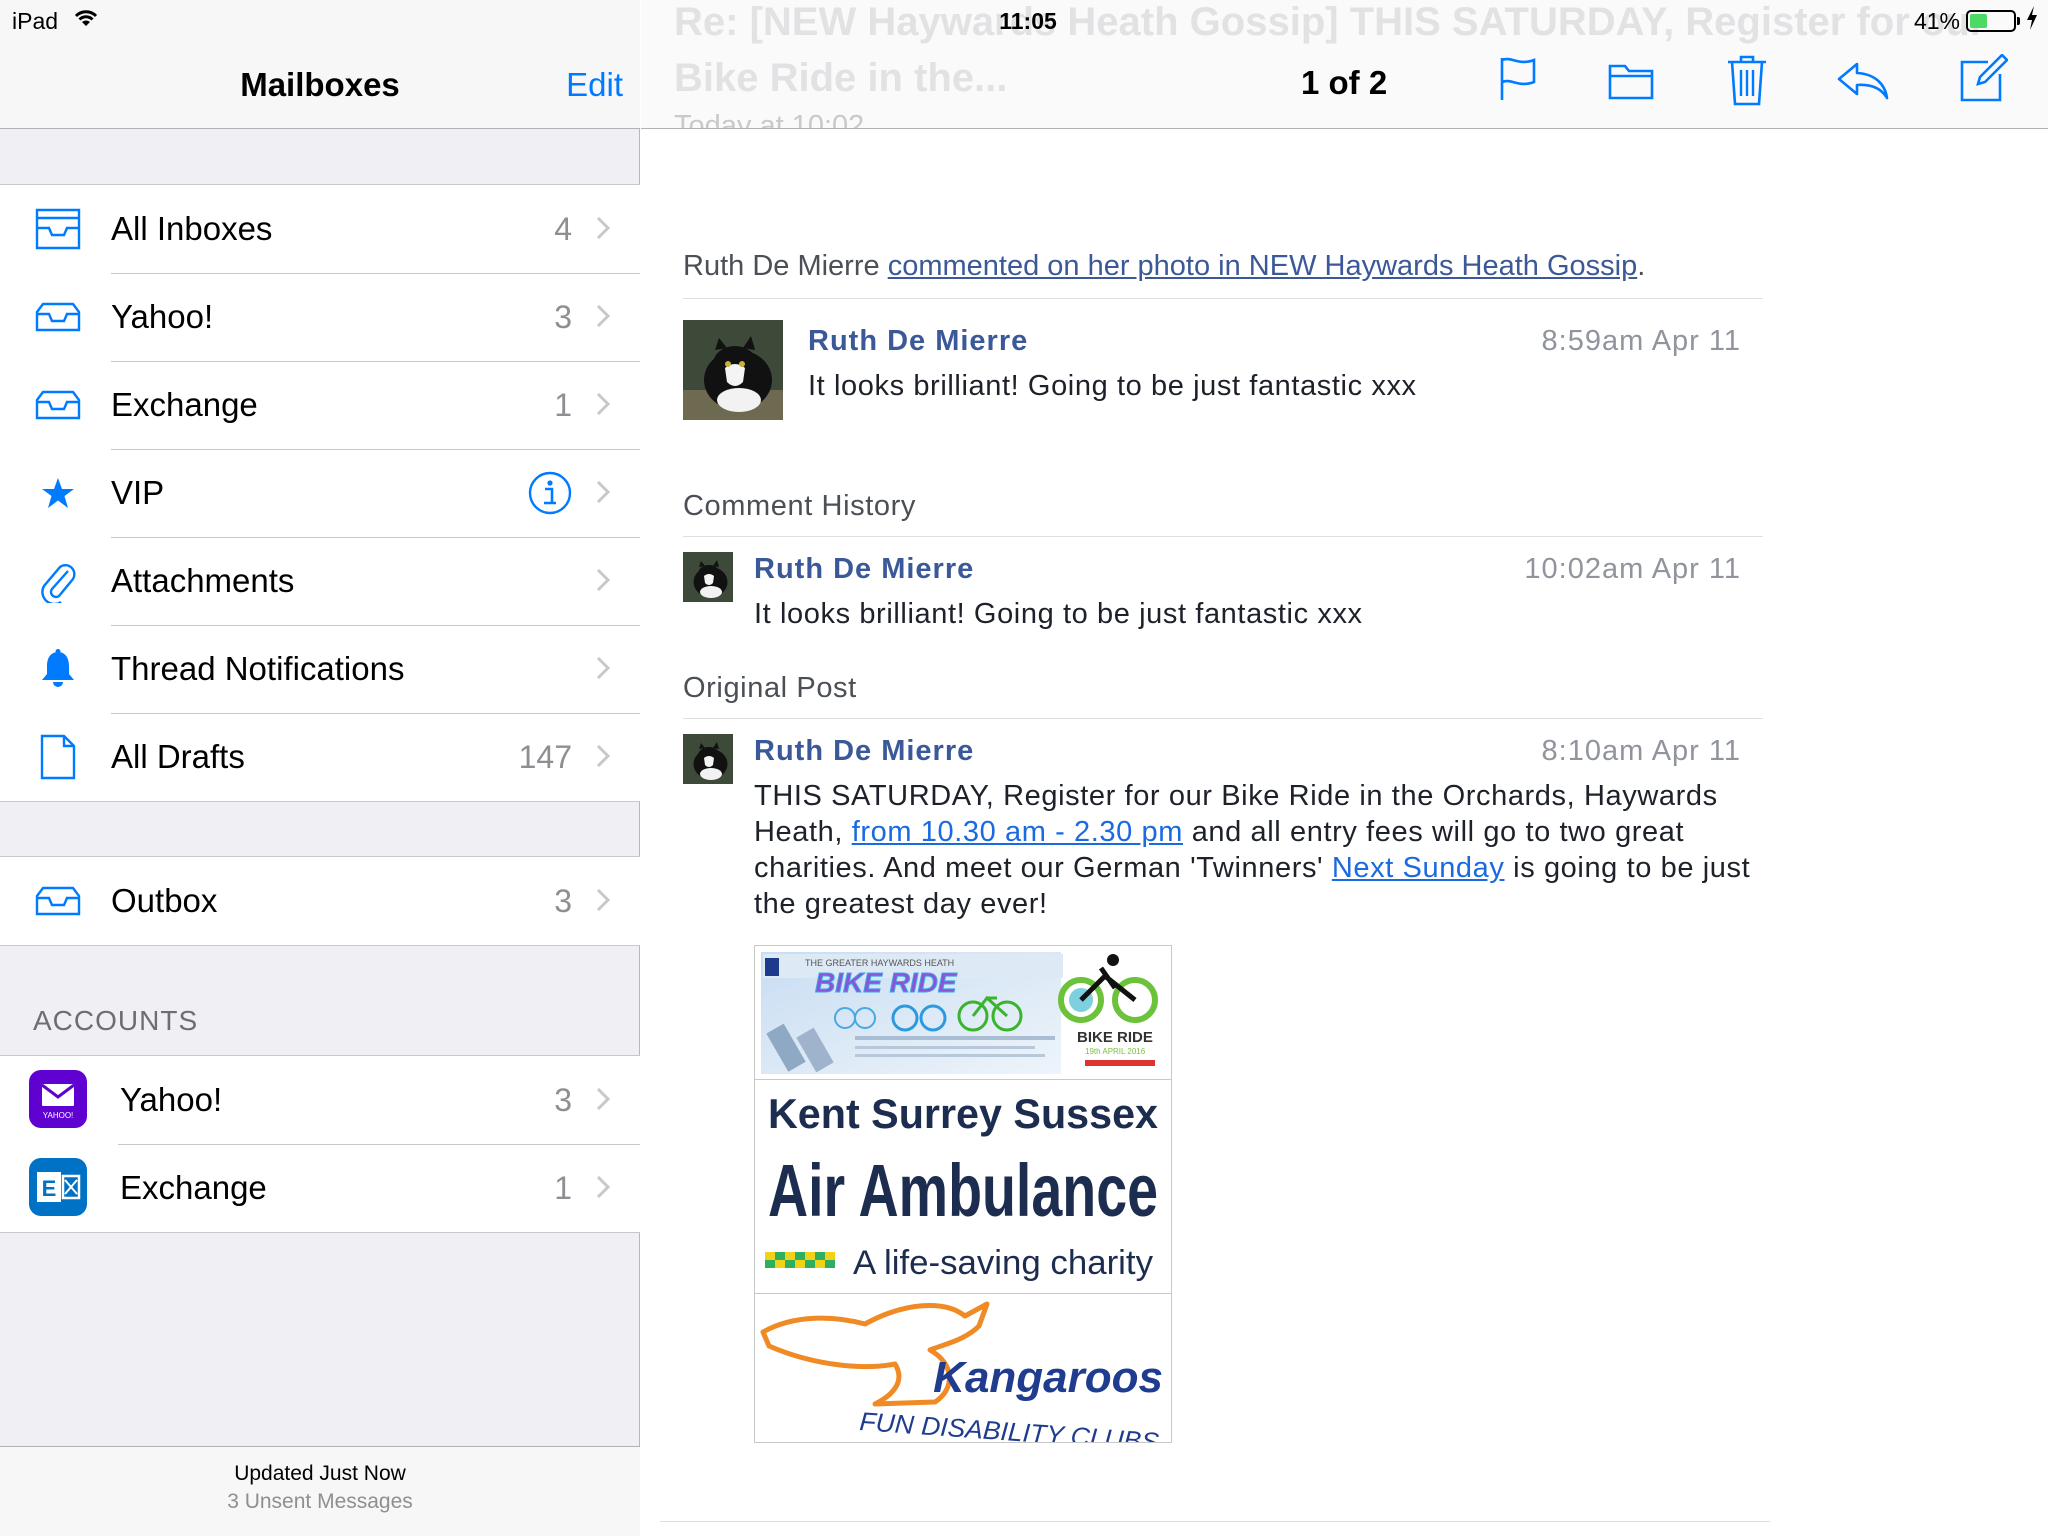 Image resolution: width=2048 pixels, height=1536 pixels. I want to click on history-time: 10:02am Apr 11, so click(1632, 569).